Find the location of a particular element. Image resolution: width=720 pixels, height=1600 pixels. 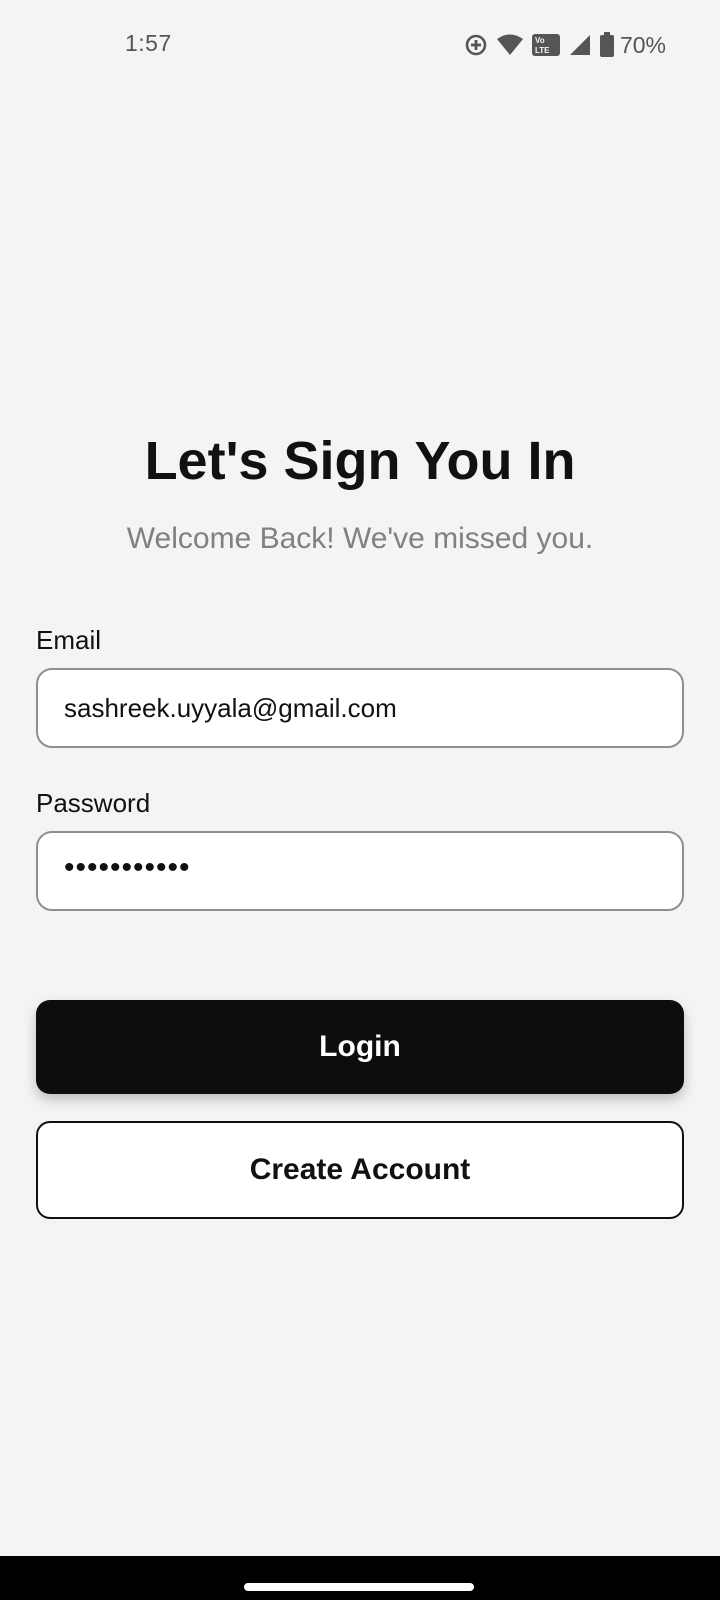

volte-icon: Vo LTE is located at coordinates (545, 45).